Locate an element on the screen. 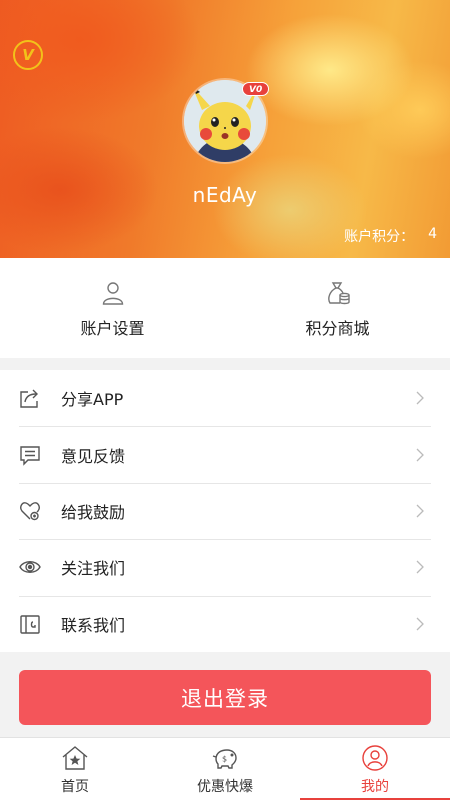 This screenshot has width=450, height=800. account-settings-button: 账户设置 is located at coordinates (112, 308).